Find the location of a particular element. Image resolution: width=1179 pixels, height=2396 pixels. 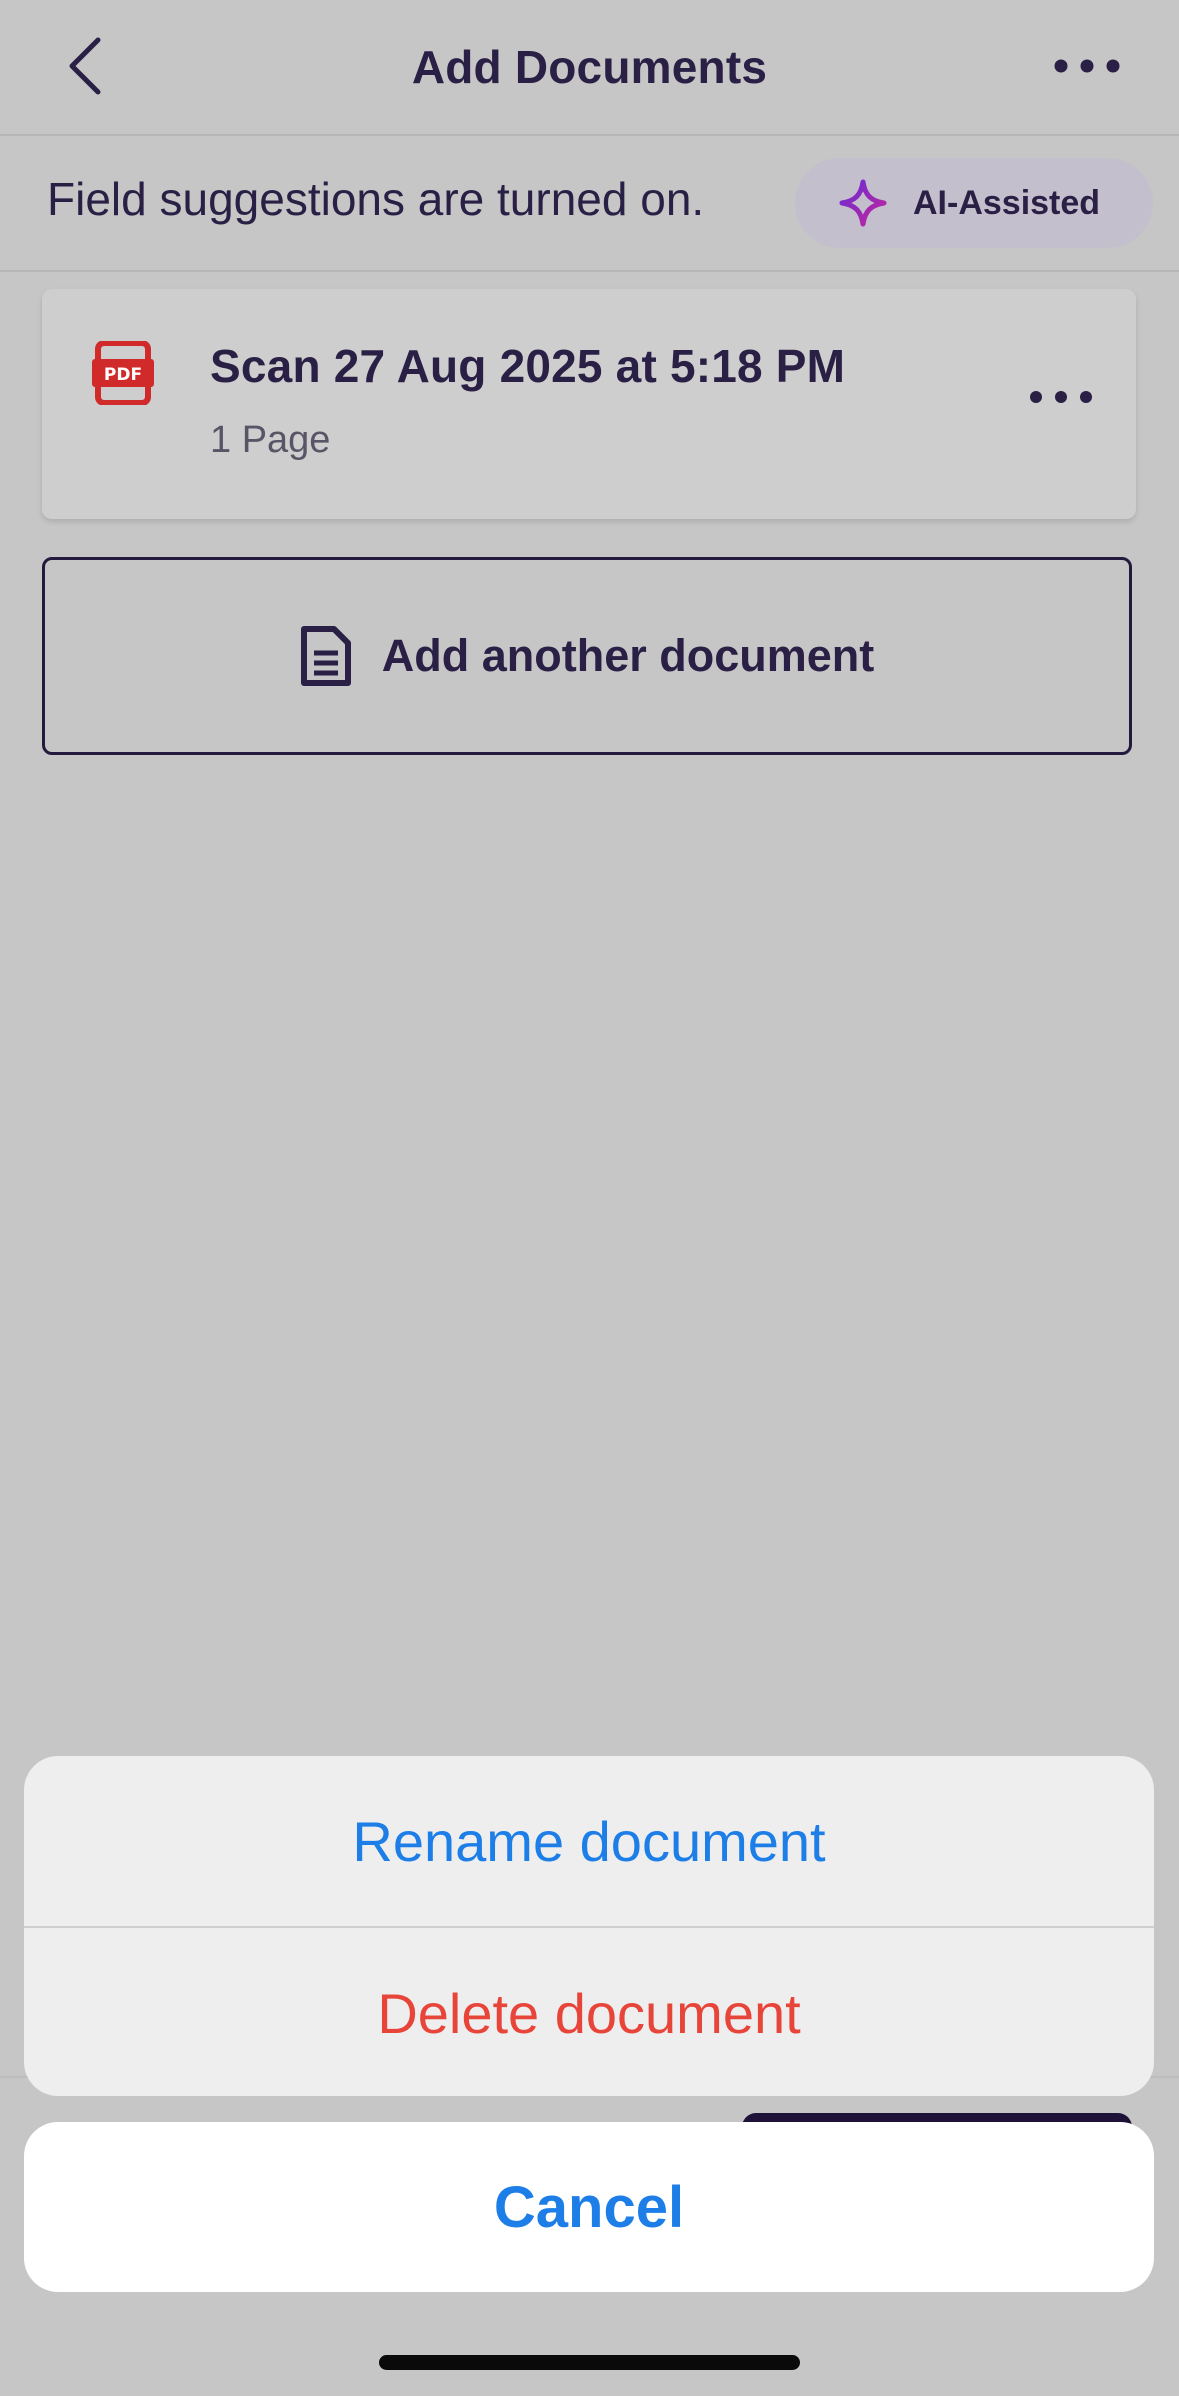

chevron-left-icon is located at coordinates (85, 66).